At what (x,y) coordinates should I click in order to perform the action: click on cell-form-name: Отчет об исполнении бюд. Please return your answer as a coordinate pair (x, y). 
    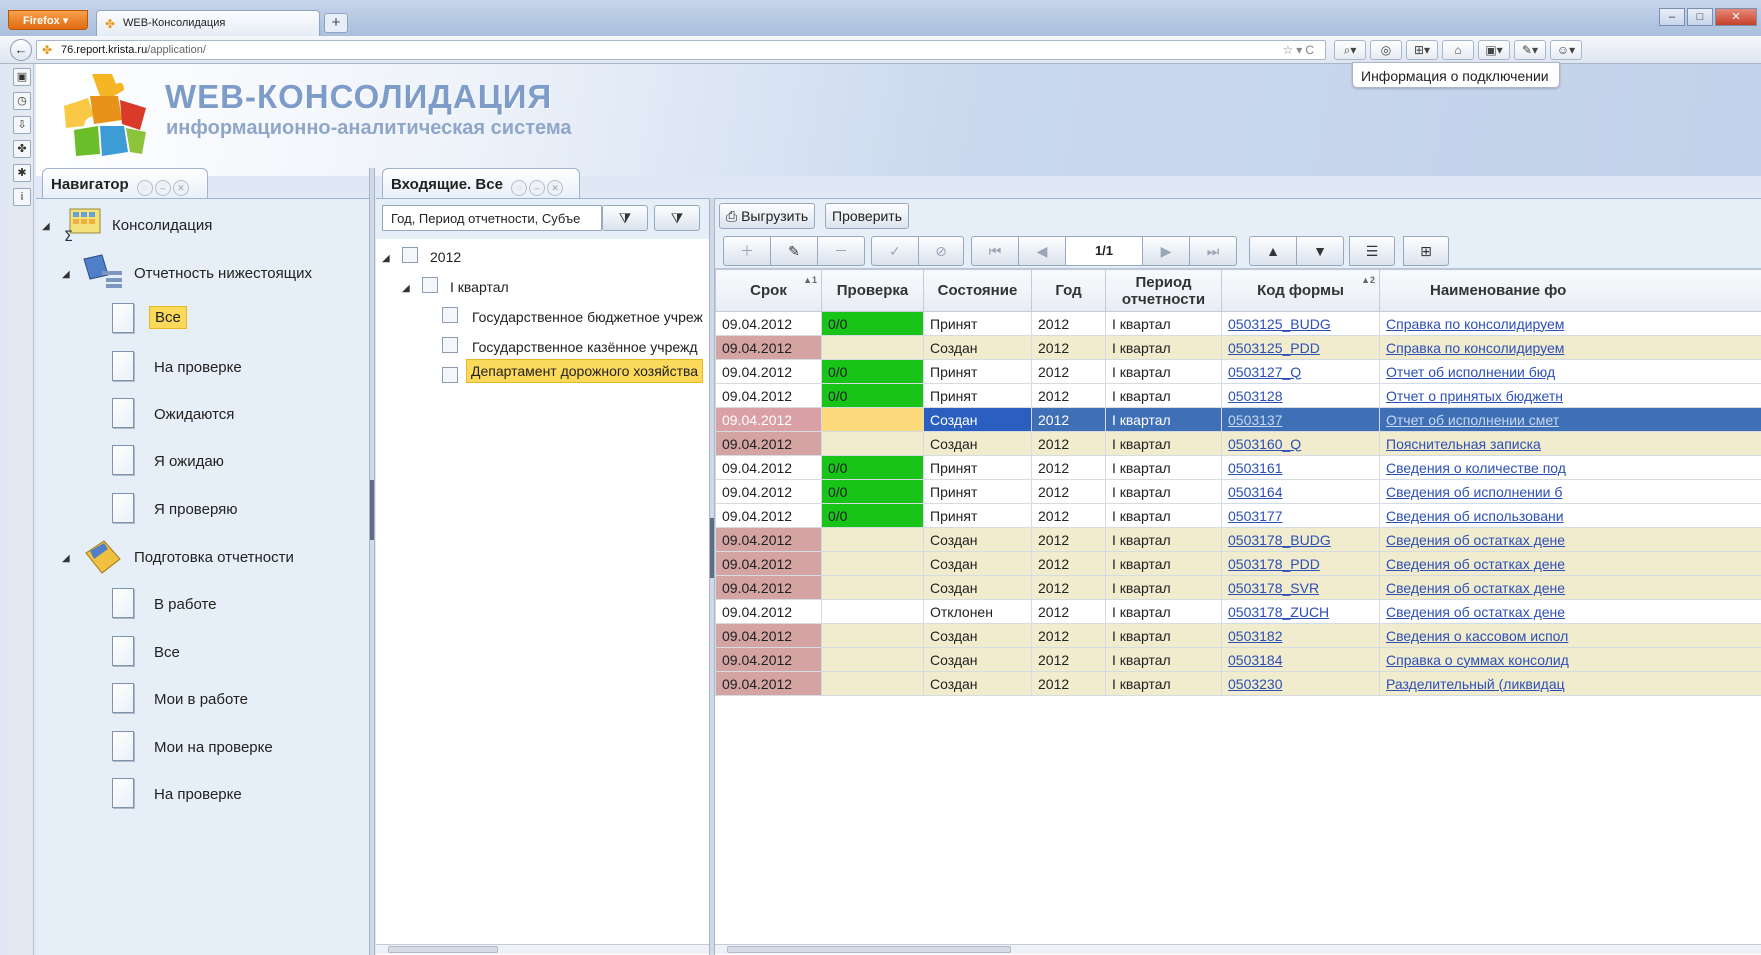
    Looking at the image, I should click on (1570, 371).